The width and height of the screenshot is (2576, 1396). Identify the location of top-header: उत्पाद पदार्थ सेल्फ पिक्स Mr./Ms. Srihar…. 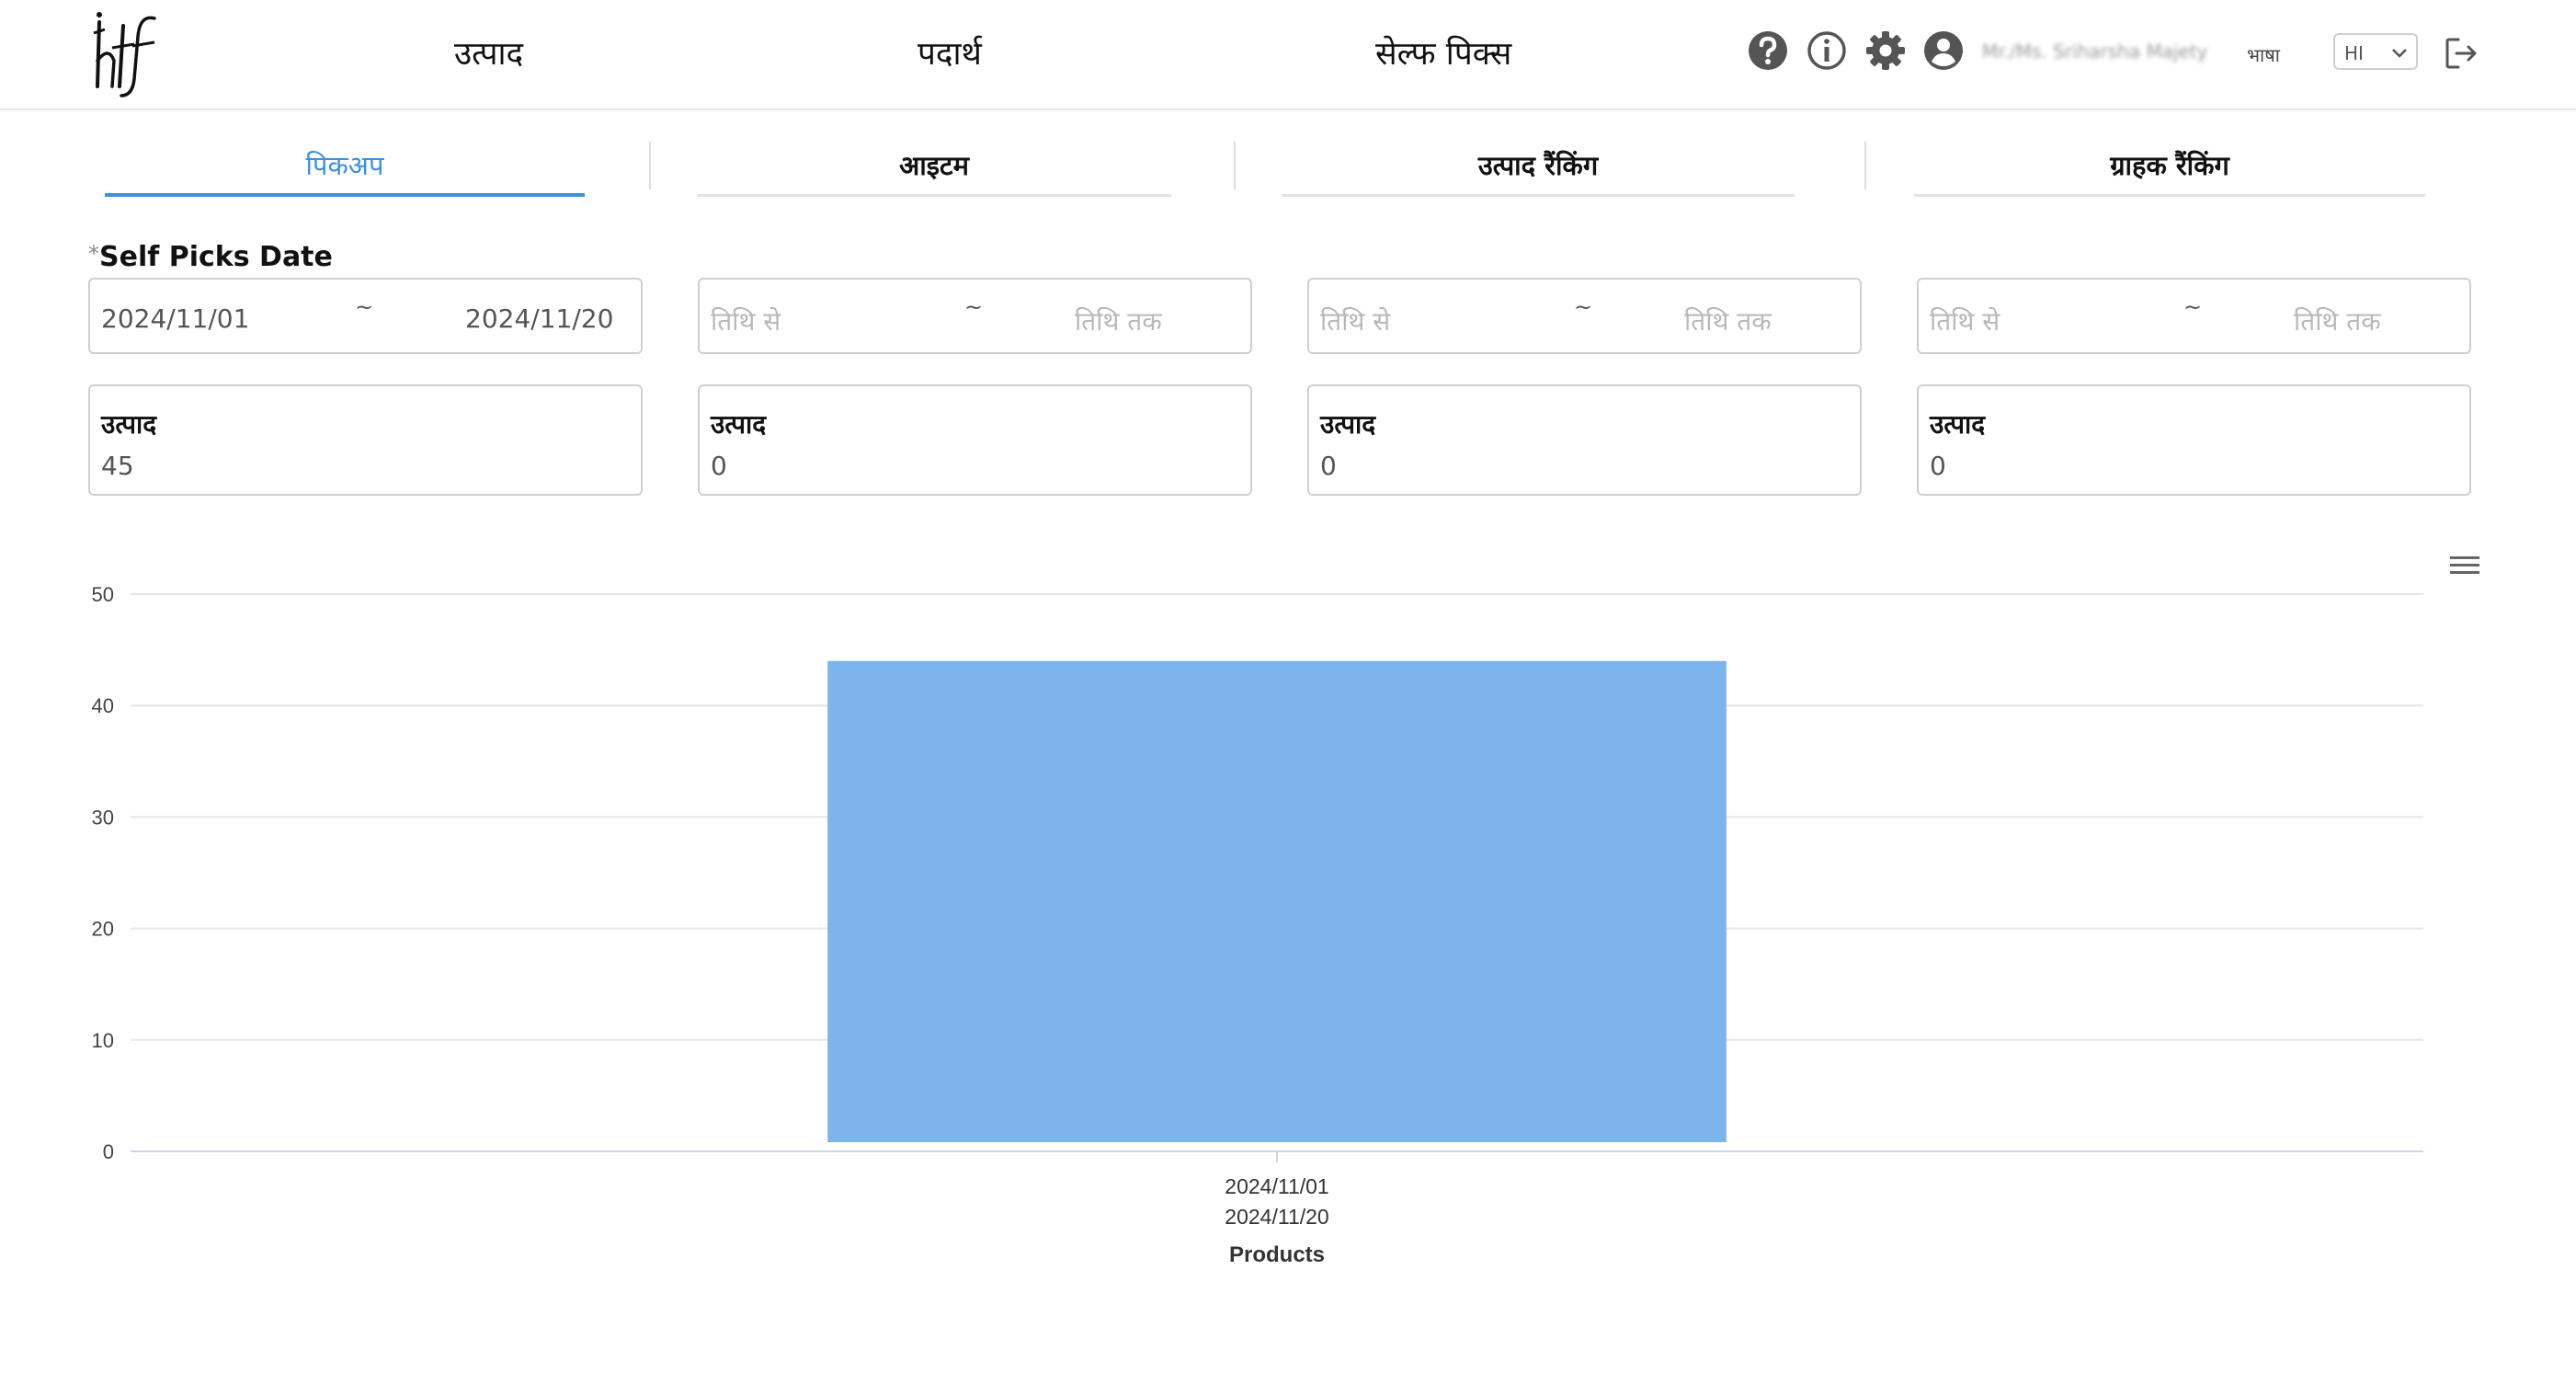
(1288, 55).